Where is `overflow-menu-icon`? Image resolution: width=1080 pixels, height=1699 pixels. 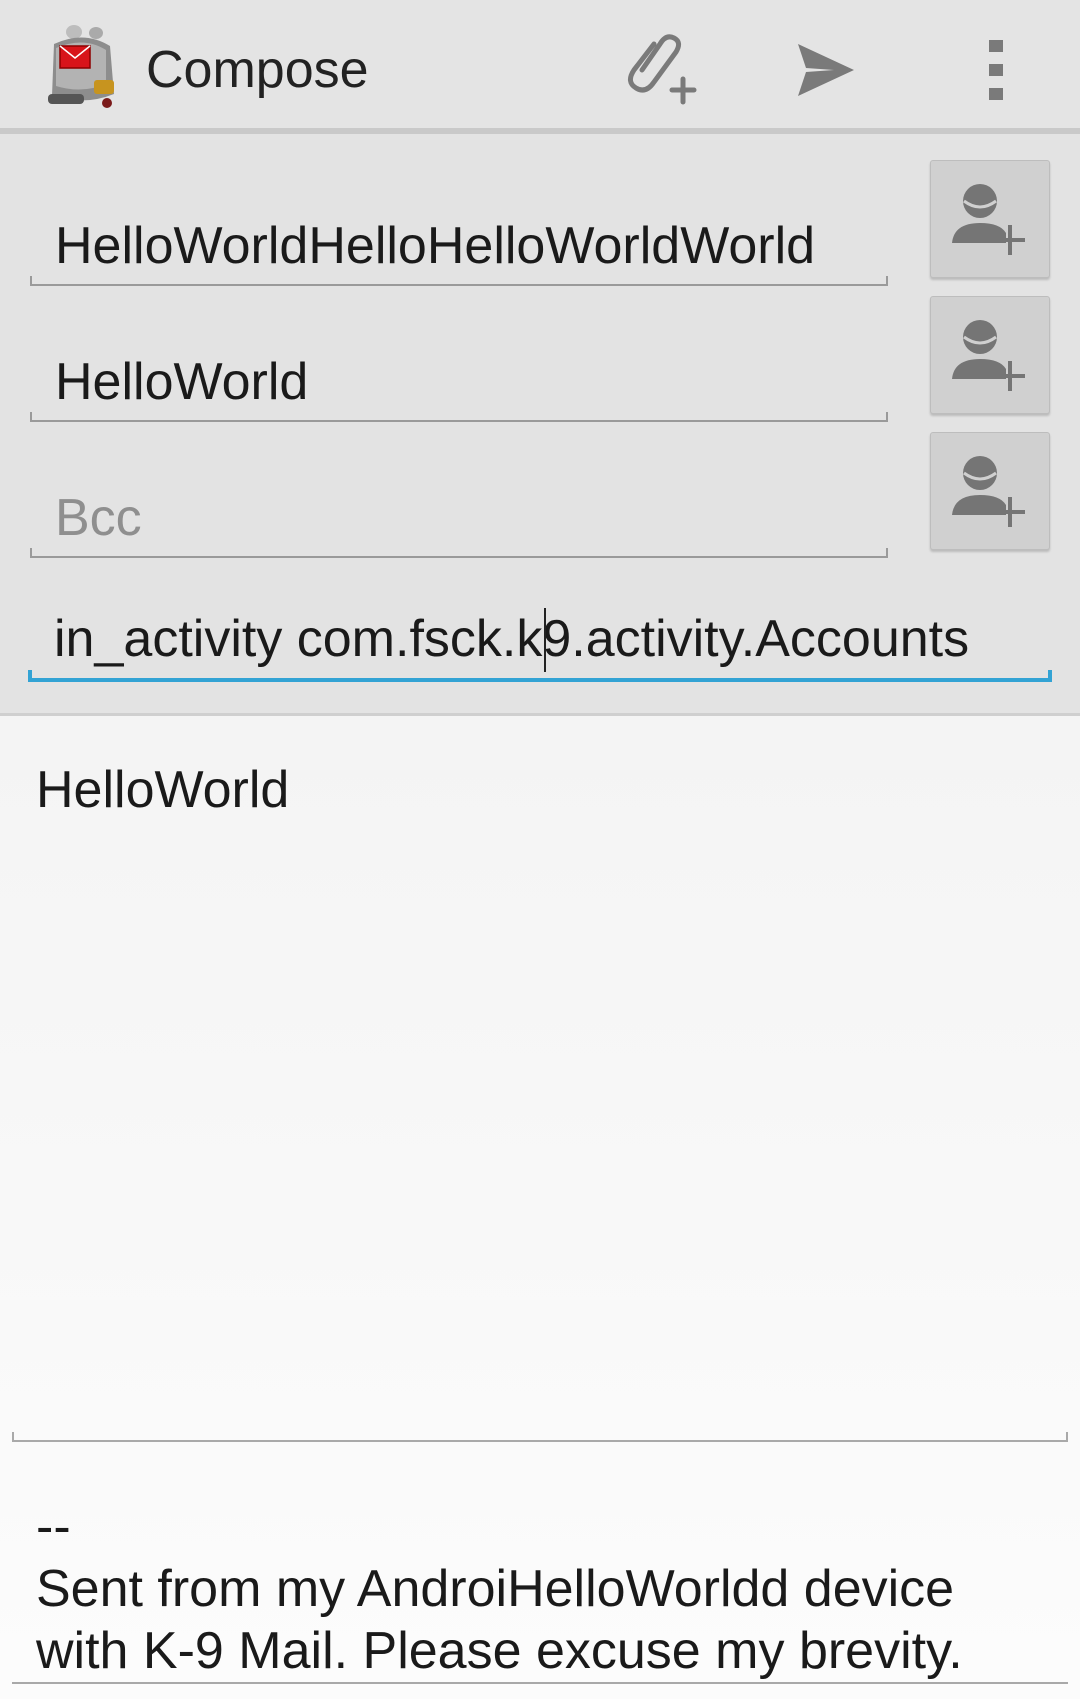 overflow-menu-icon is located at coordinates (996, 70).